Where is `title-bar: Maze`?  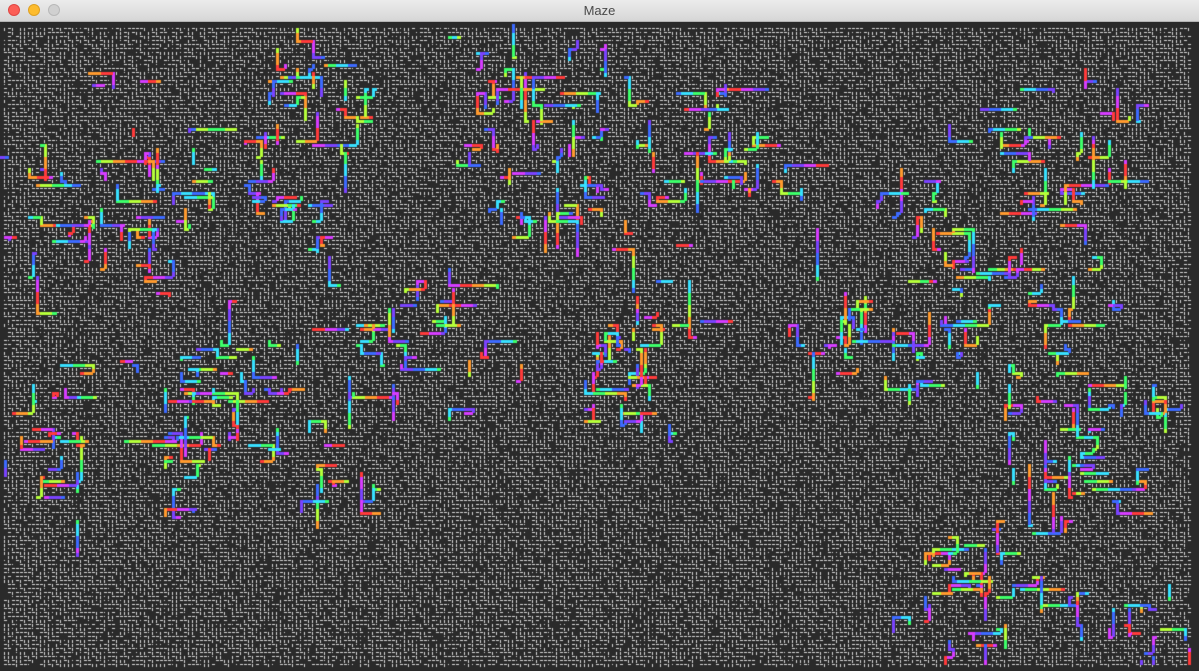 title-bar: Maze is located at coordinates (599, 11).